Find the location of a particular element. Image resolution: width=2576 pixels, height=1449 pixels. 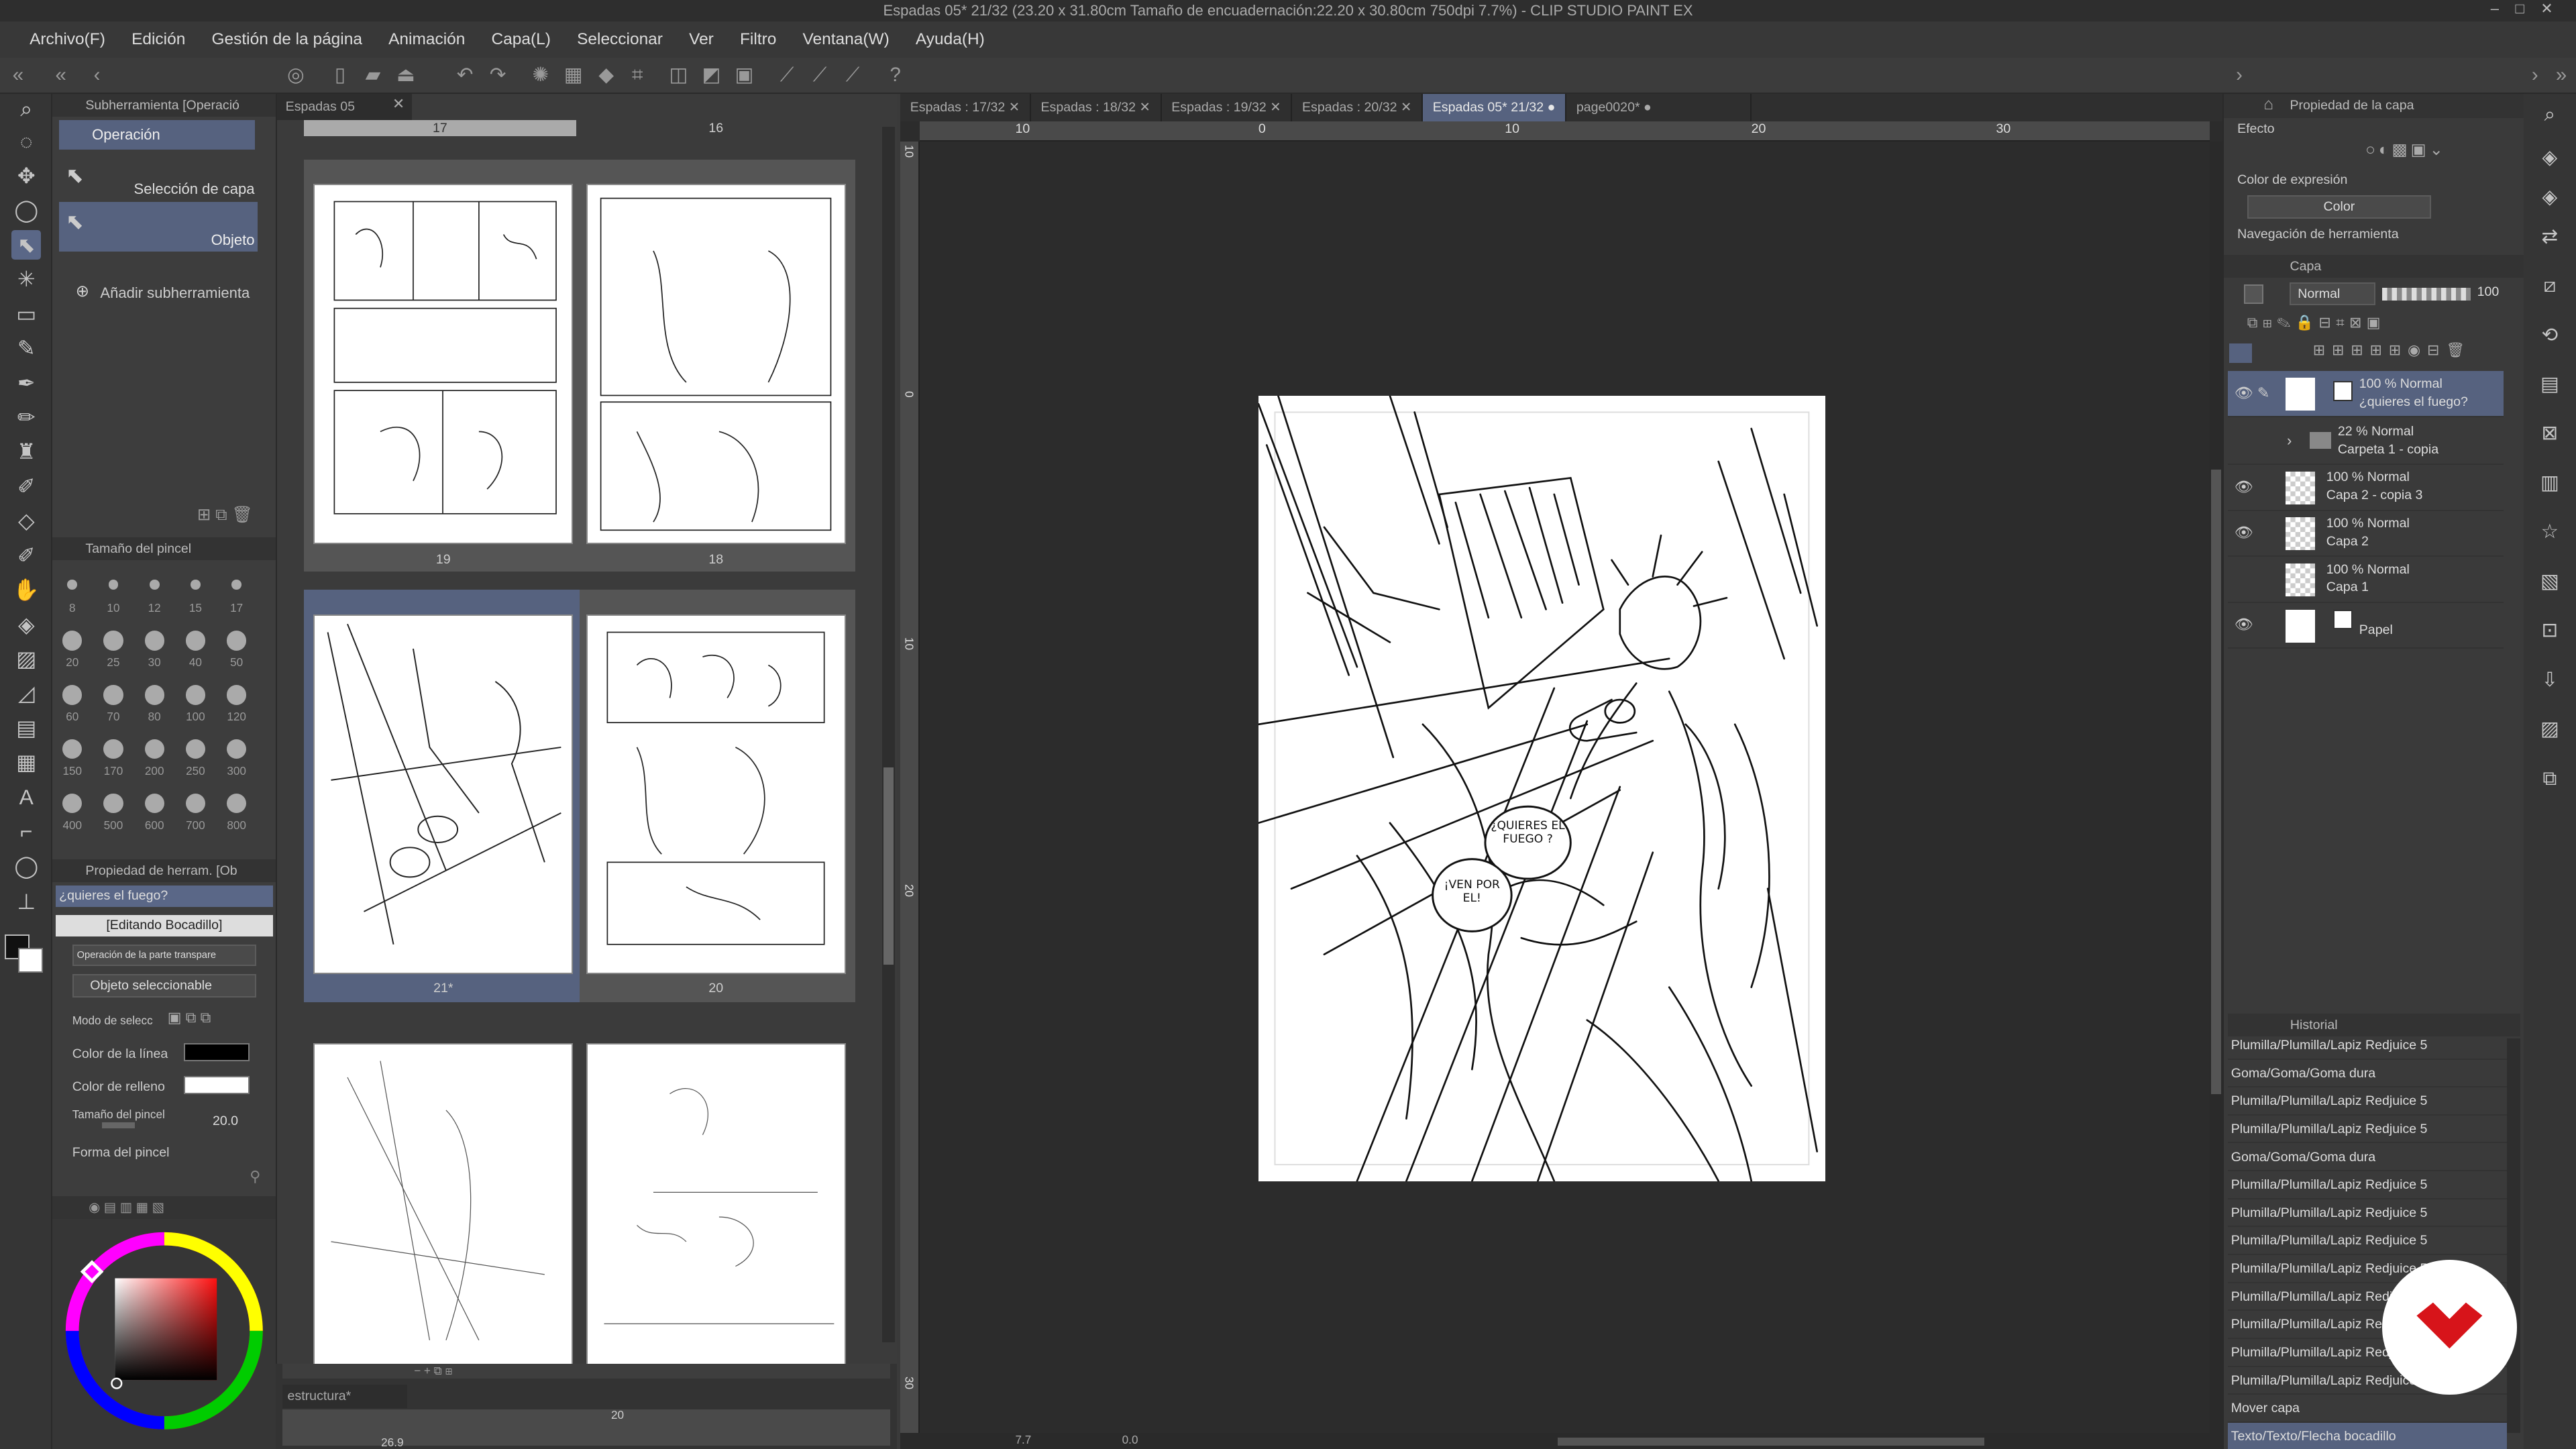

layer-row-papel: 👁 Papel is located at coordinates (2365, 626).